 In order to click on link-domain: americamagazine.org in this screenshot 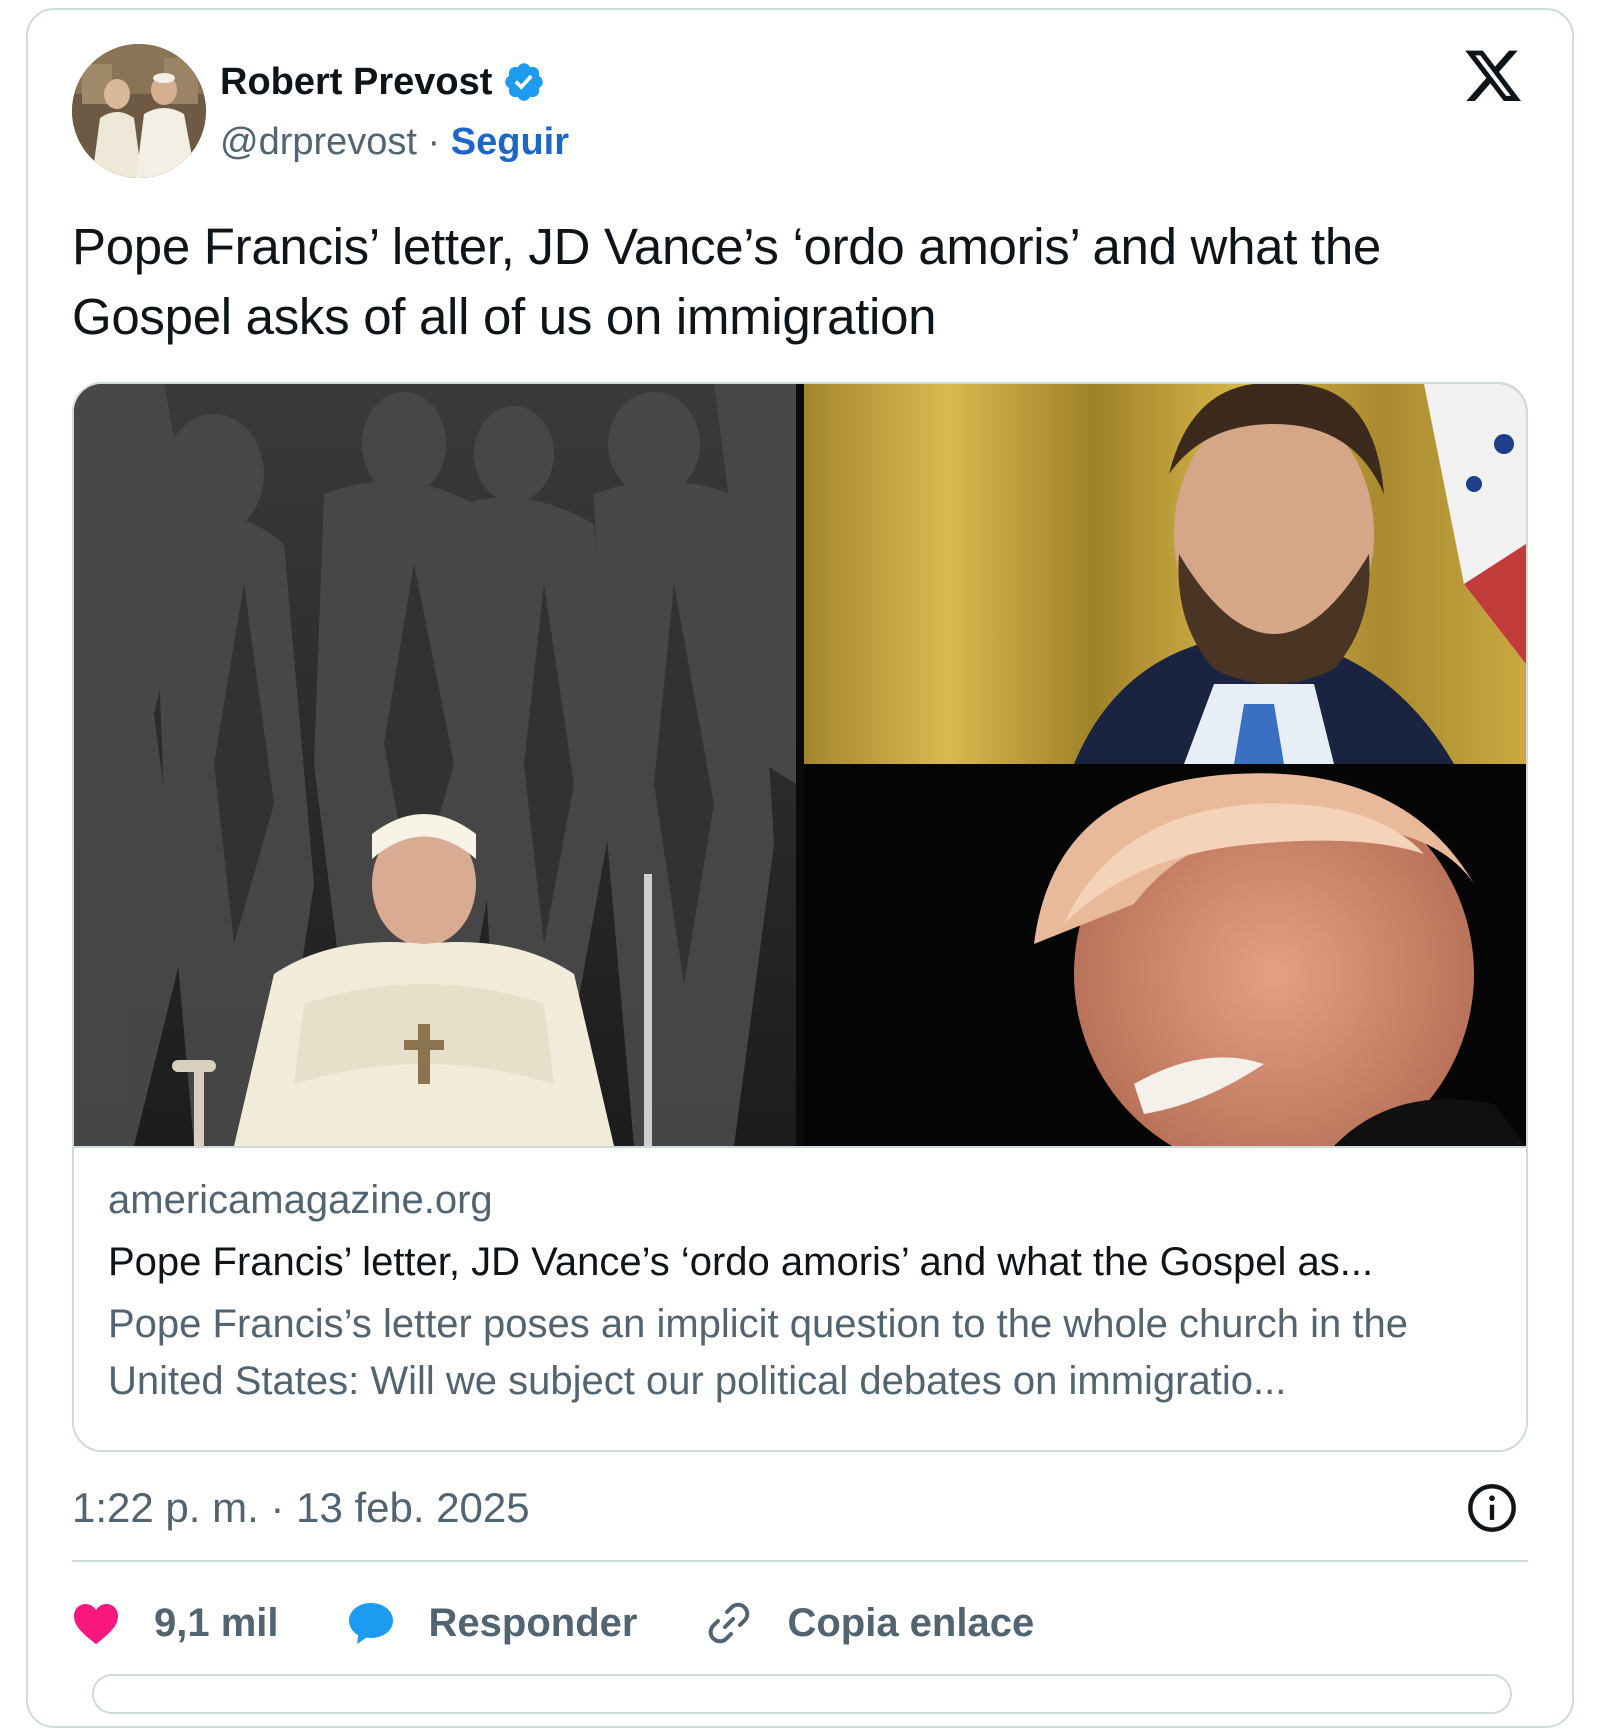, I will do `click(300, 1200)`.